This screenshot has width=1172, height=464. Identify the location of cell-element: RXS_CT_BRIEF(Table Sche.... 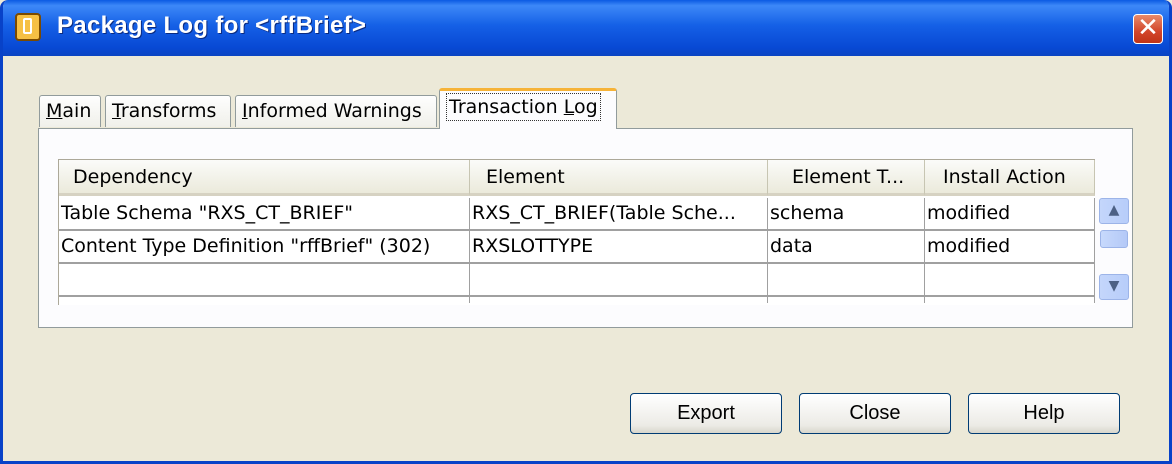
(619, 213).